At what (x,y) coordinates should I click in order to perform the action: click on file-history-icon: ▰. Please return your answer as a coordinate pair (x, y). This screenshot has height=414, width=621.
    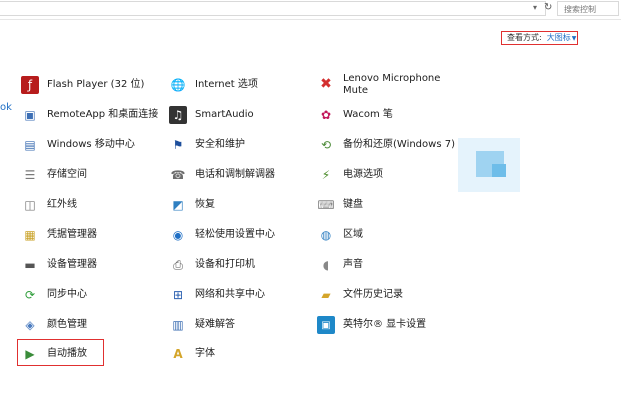
    Looking at the image, I should click on (326, 295).